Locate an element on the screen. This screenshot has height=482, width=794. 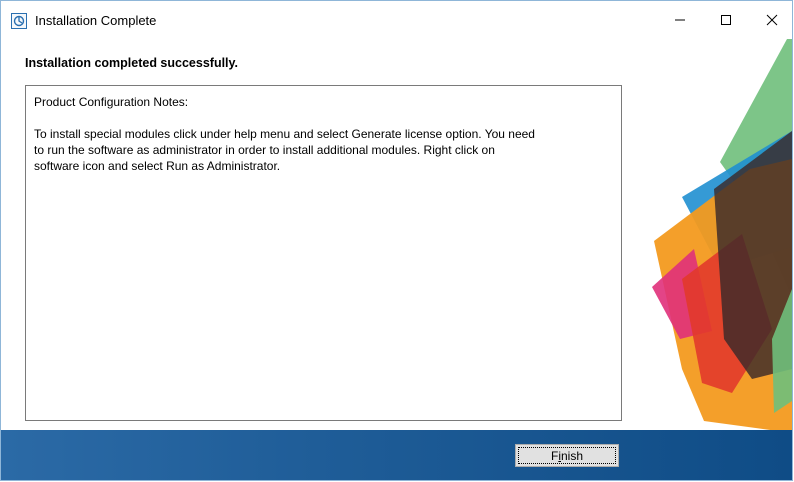
close-icon is located at coordinates (772, 20).